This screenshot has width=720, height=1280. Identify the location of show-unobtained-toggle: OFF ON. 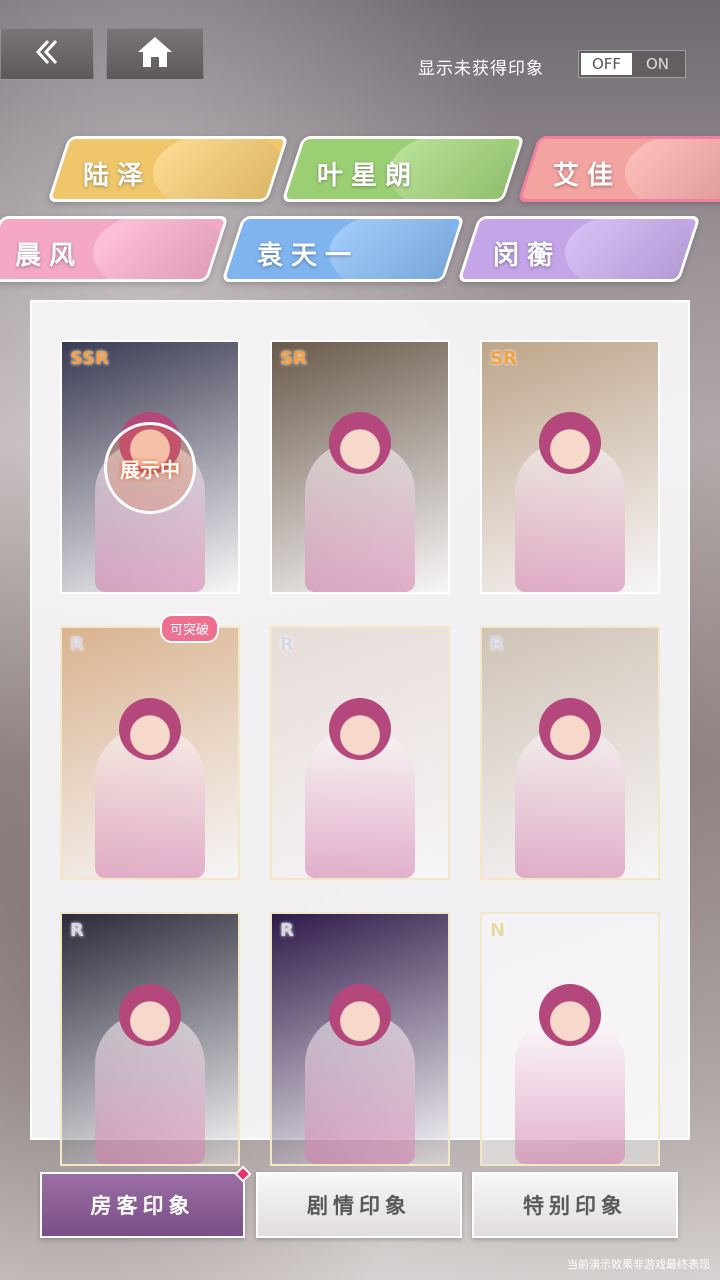
(632, 64).